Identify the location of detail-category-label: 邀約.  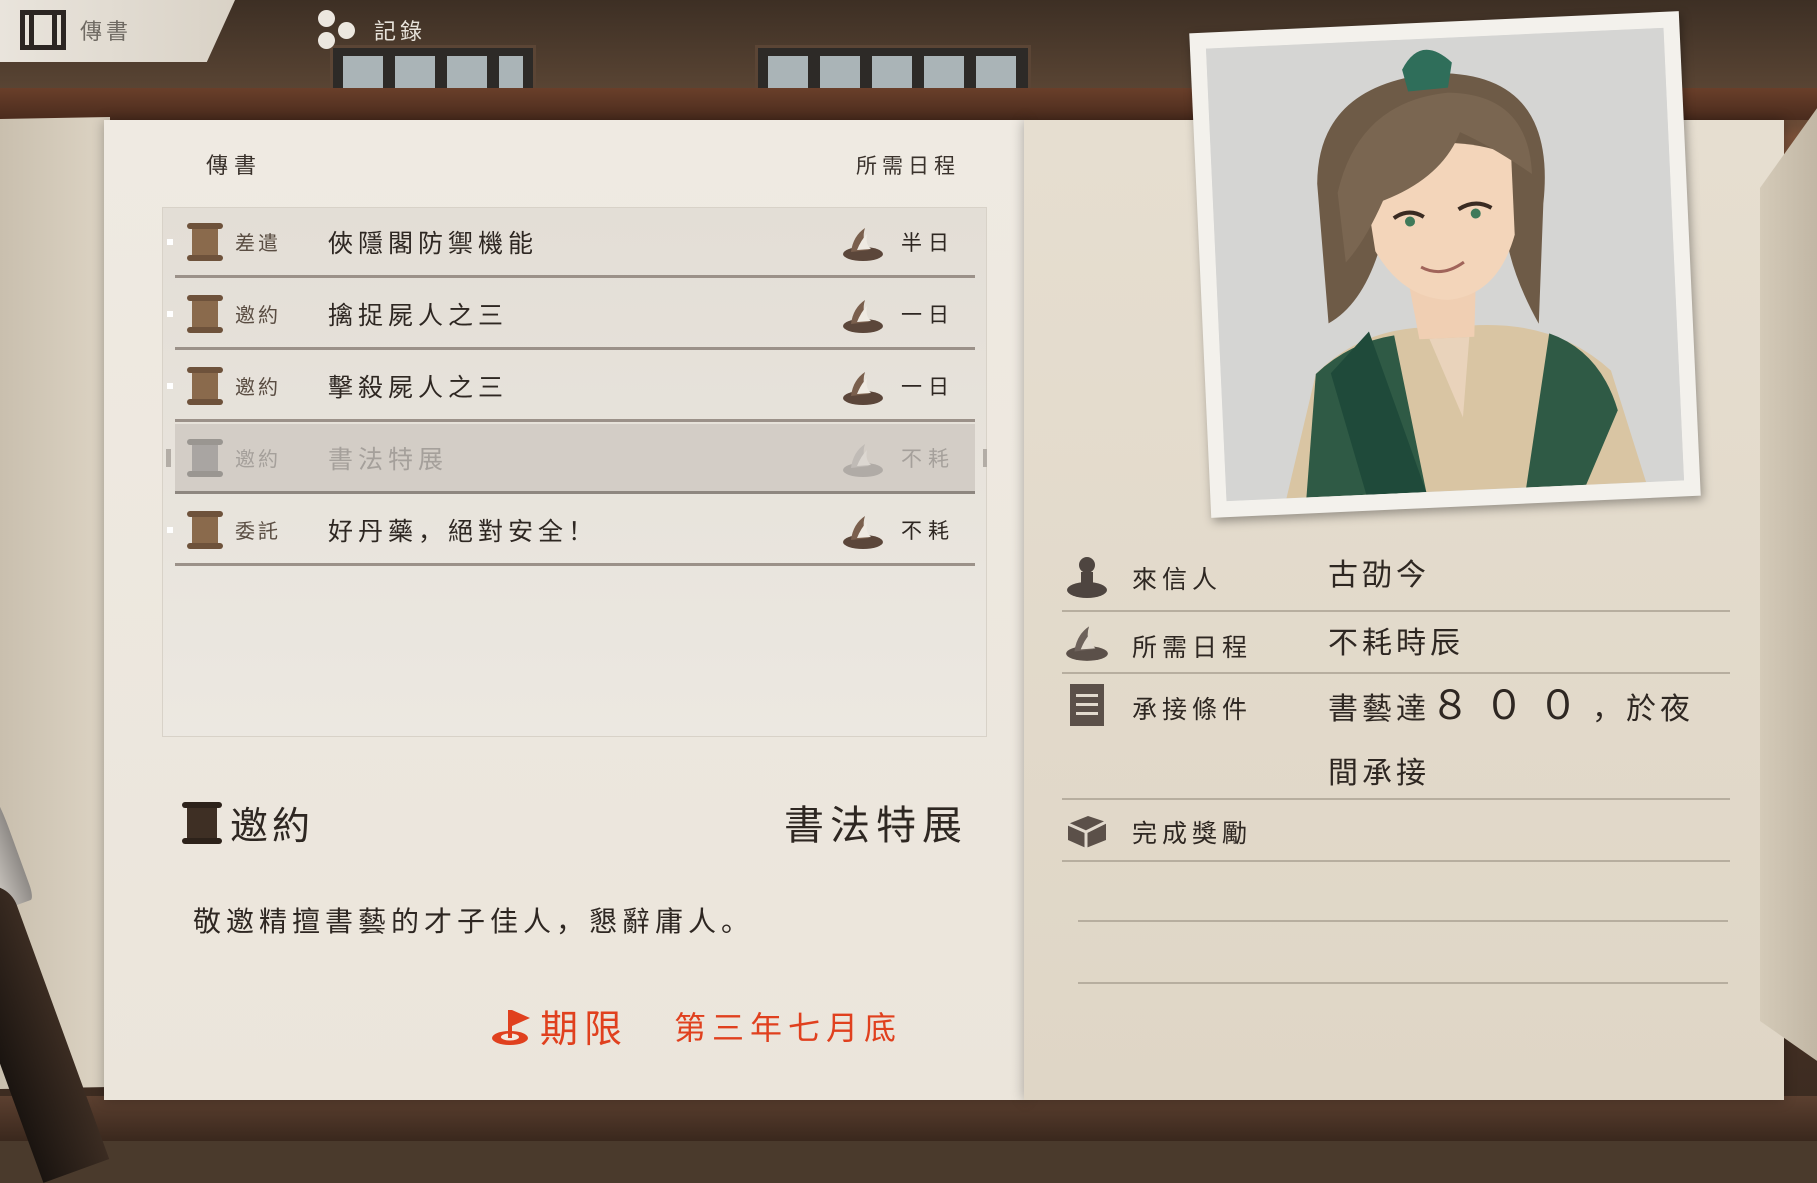
(272, 826).